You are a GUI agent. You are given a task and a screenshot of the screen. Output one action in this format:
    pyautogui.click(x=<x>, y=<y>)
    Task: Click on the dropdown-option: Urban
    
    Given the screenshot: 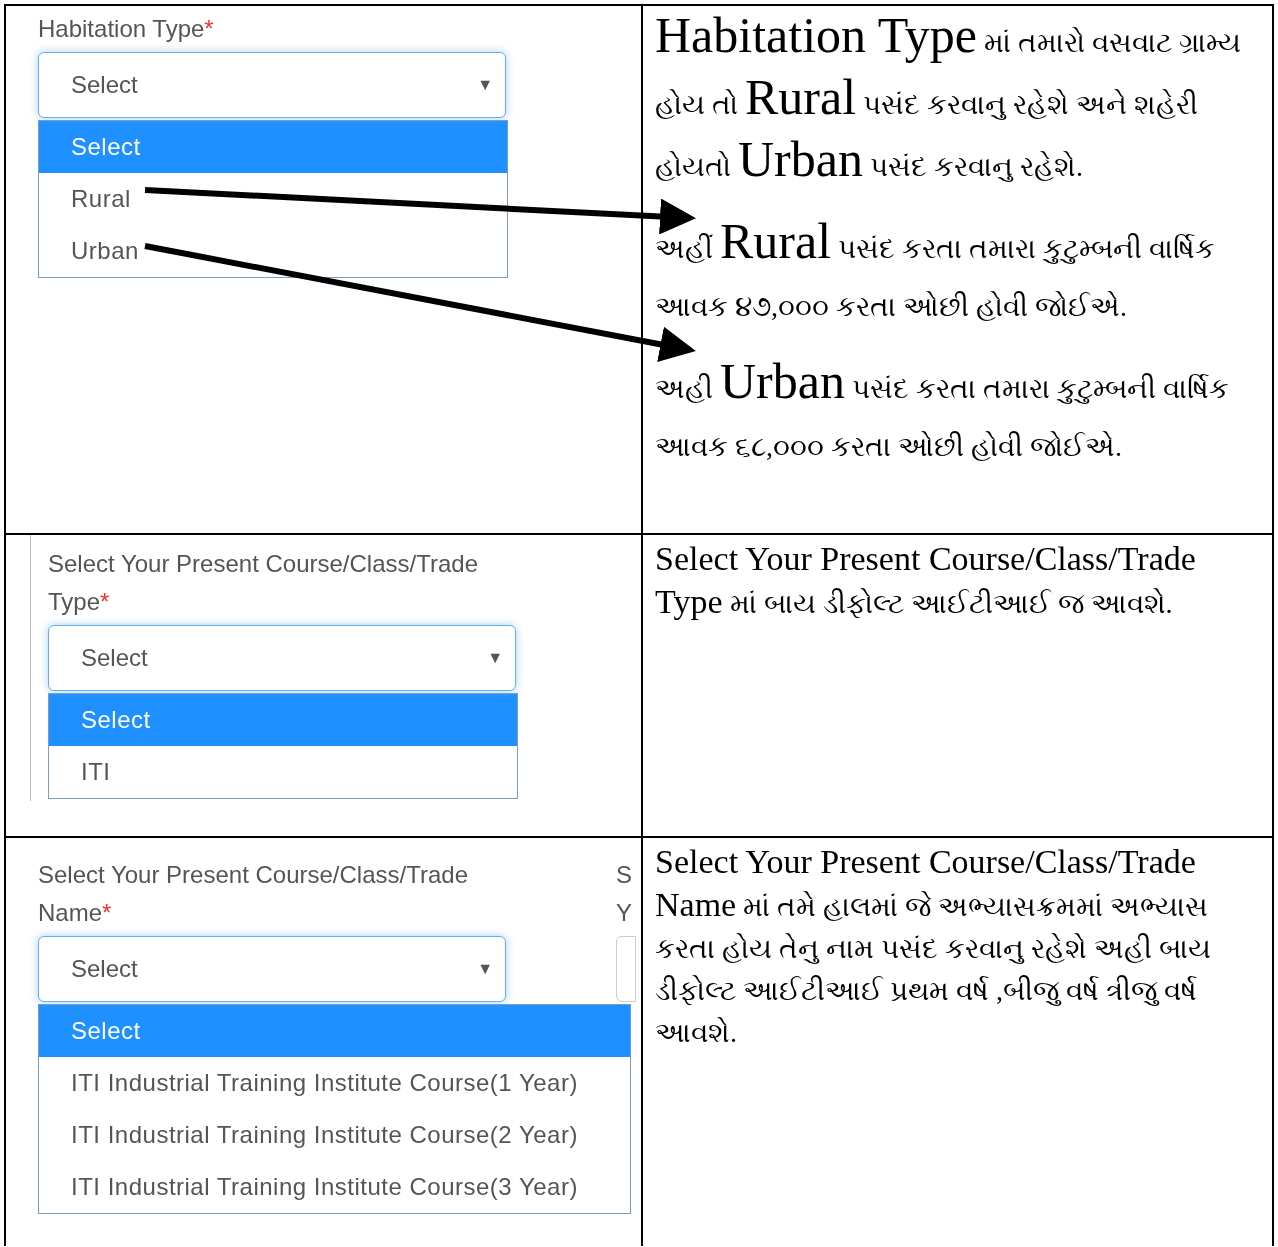 What is the action you would take?
    pyautogui.click(x=273, y=251)
    